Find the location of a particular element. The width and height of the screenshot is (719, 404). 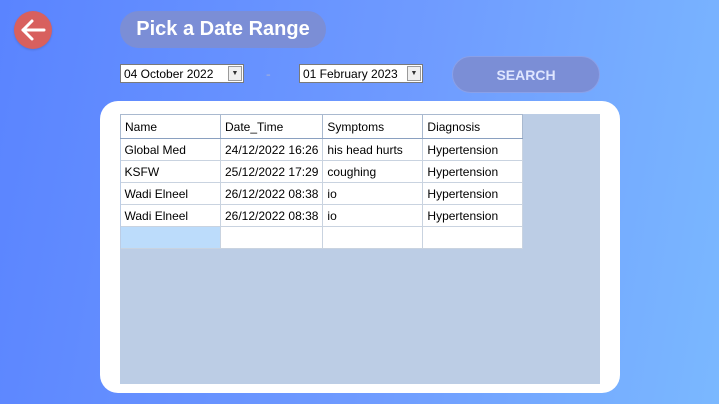

cell-date-time is located at coordinates (272, 237).